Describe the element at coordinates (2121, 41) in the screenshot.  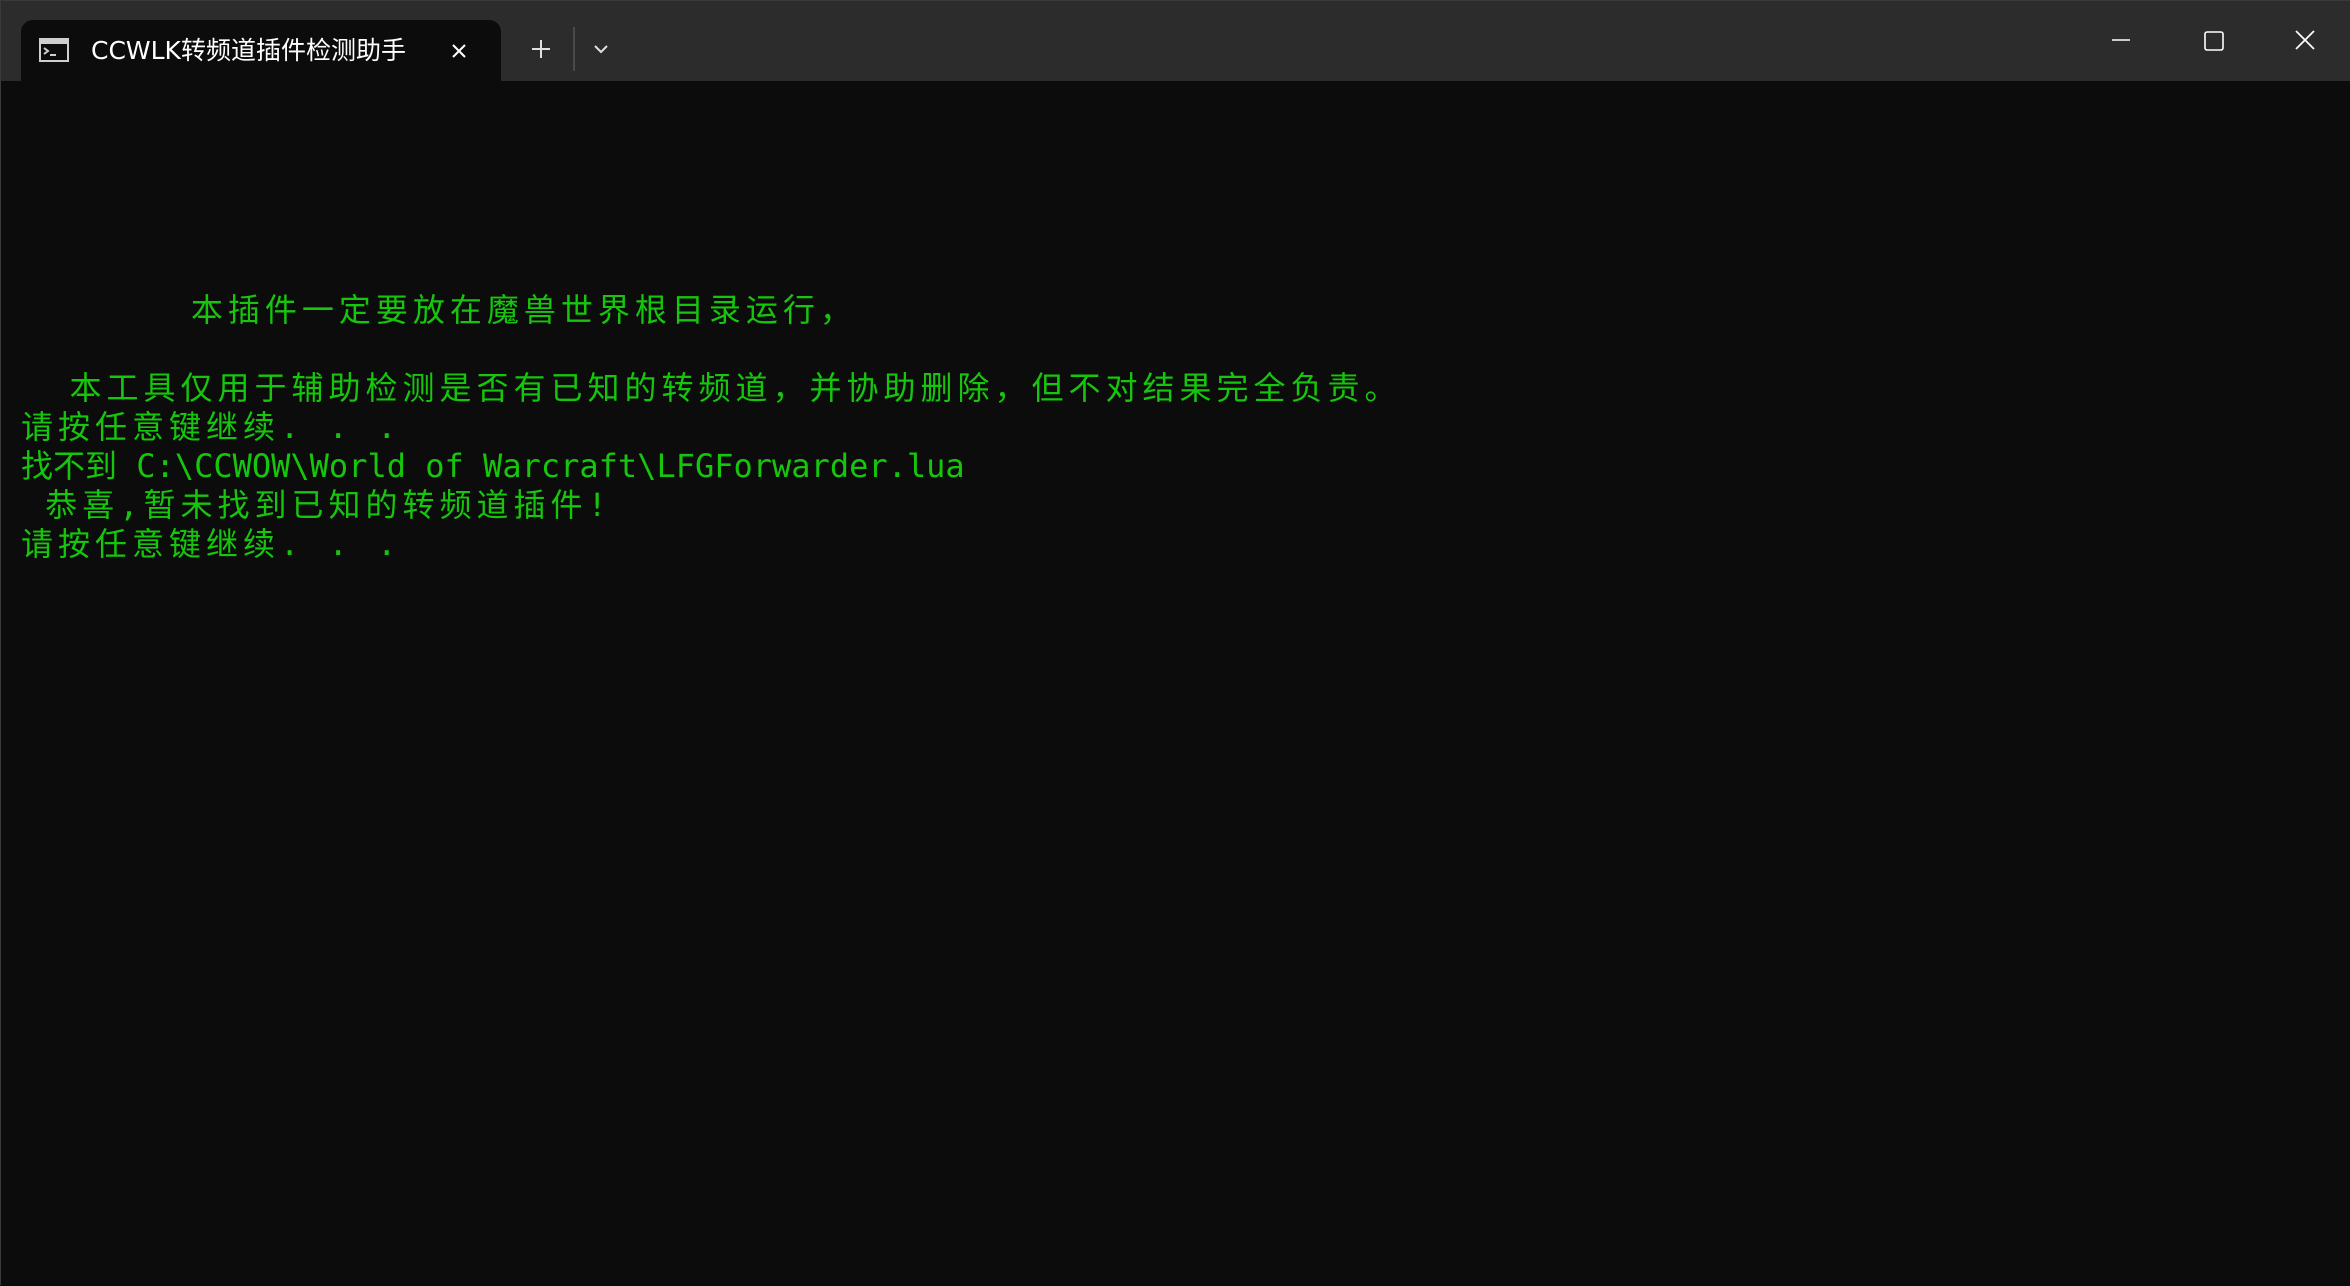
I see `minimize-icon` at that location.